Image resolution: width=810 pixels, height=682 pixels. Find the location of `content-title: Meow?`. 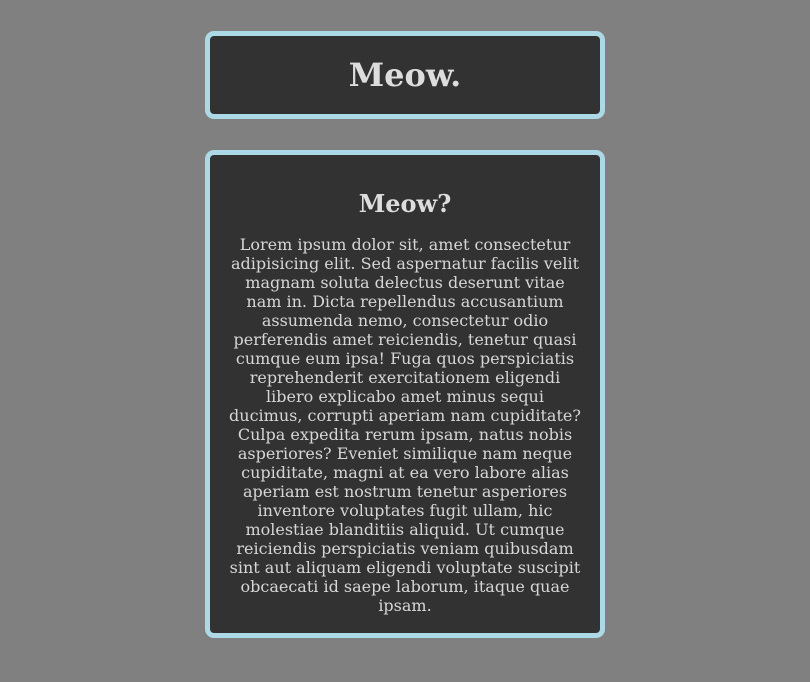

content-title: Meow? is located at coordinates (405, 203).